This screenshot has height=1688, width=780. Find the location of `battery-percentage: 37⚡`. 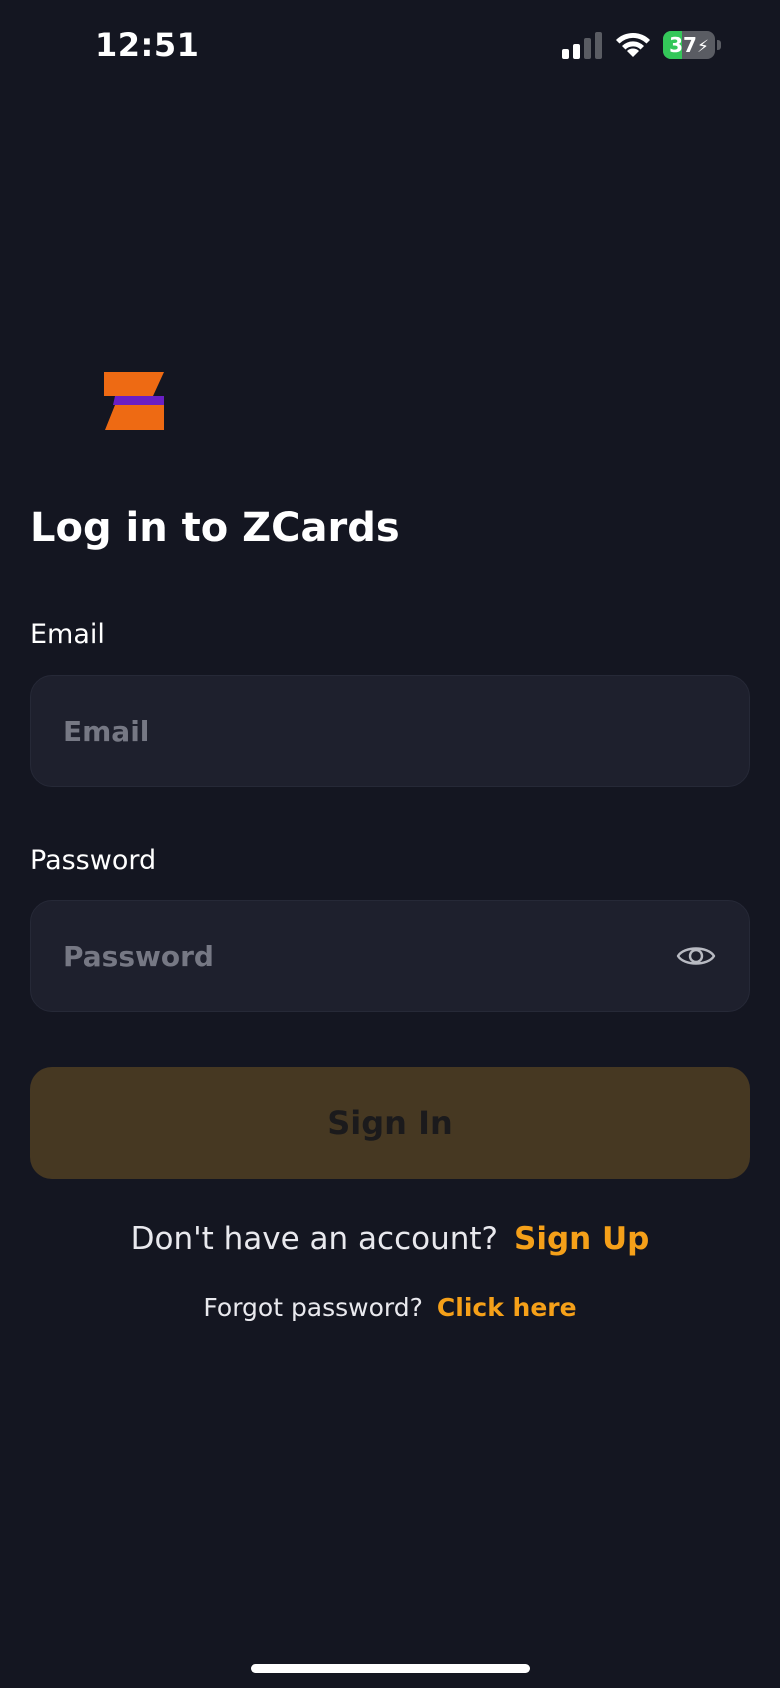

battery-percentage: 37⚡ is located at coordinates (689, 45).